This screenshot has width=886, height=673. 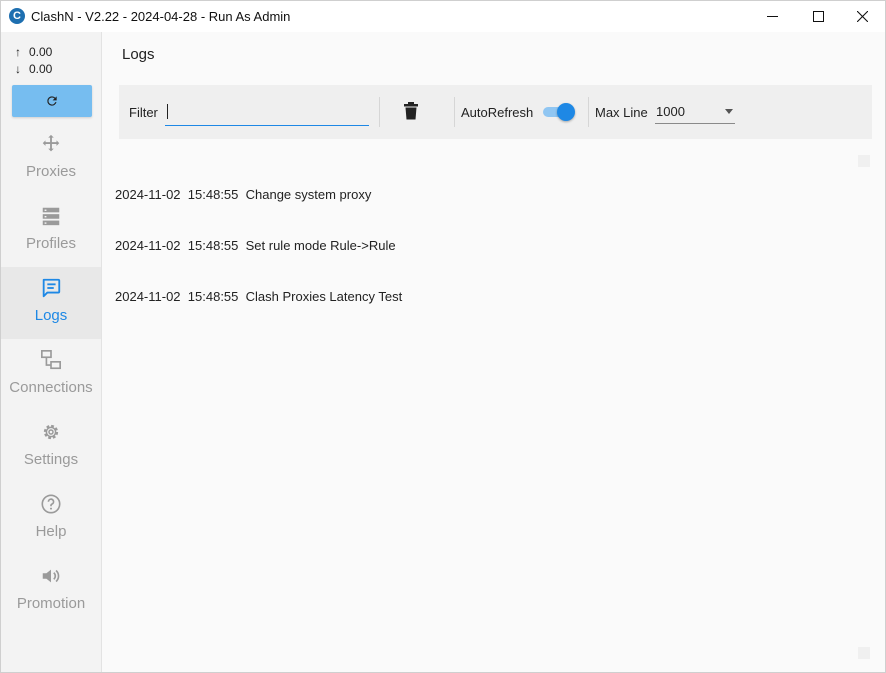 I want to click on sidebar-item-label: Proxies, so click(x=51, y=171).